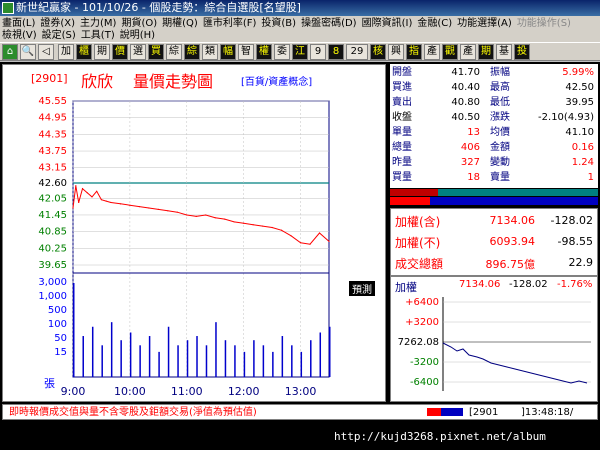 The width and height of the screenshot is (600, 450). Describe the element at coordinates (28, 52) in the screenshot. I see `search-icon: 🔍` at that location.